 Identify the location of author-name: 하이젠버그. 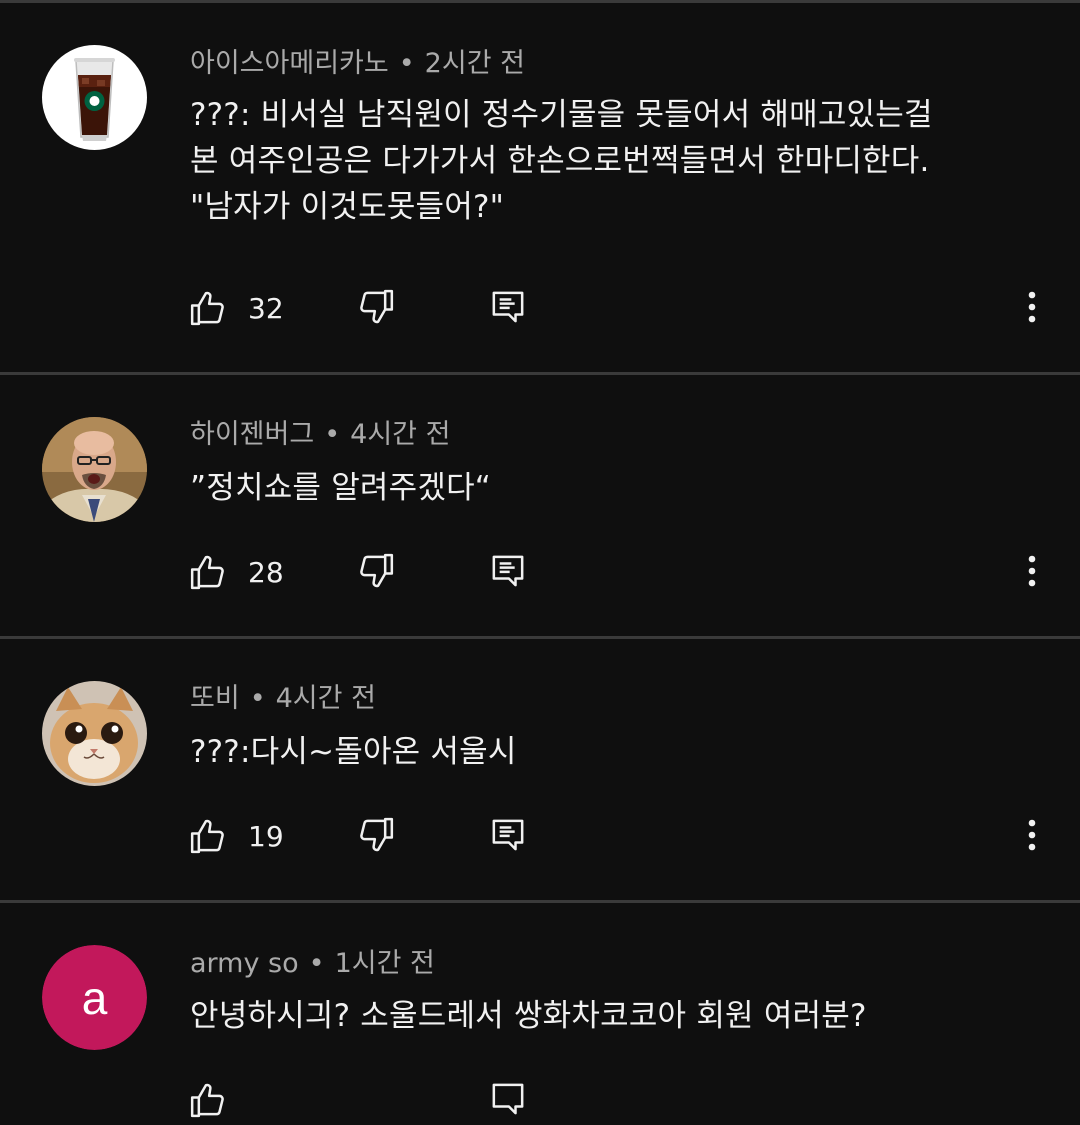
(252, 434).